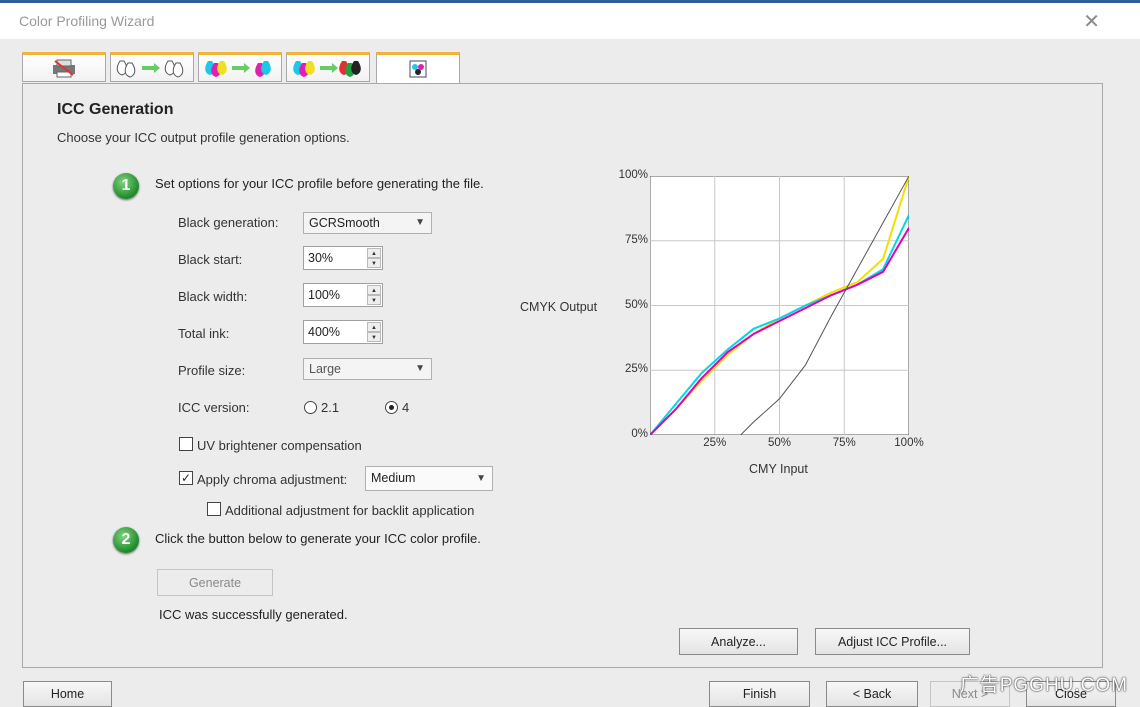  What do you see at coordinates (1043, 685) in the screenshot?
I see `watermark-text: 广告PGGHU.COM` at bounding box center [1043, 685].